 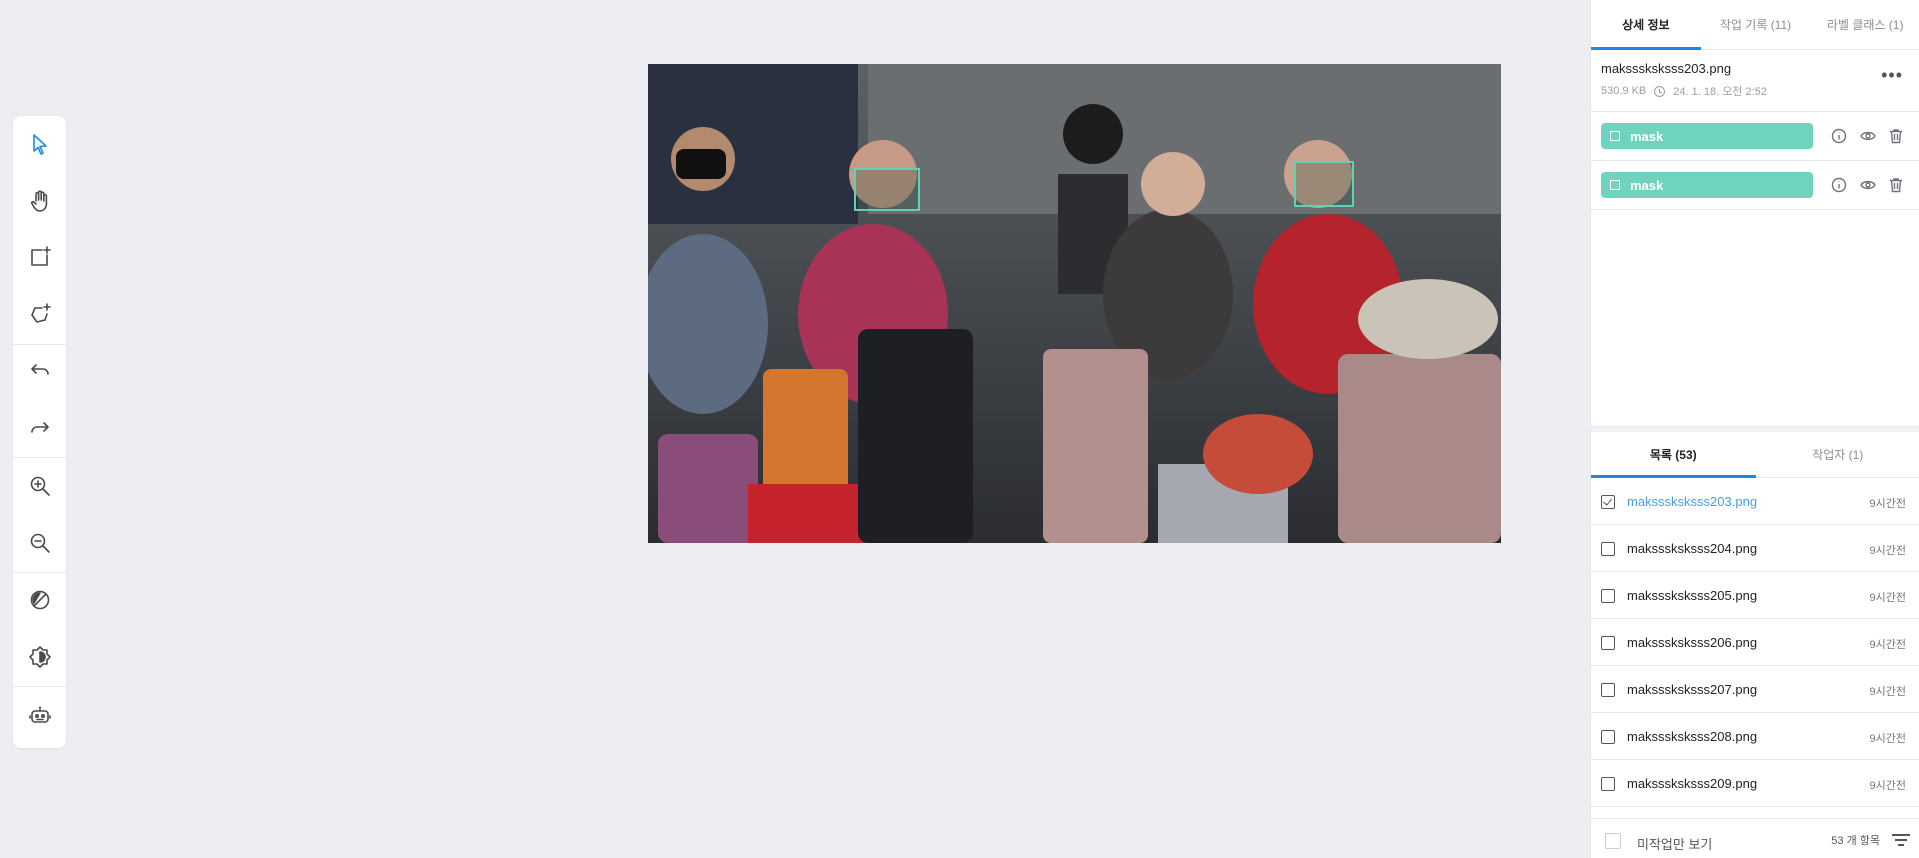 I want to click on undo-icon, so click(x=39, y=369).